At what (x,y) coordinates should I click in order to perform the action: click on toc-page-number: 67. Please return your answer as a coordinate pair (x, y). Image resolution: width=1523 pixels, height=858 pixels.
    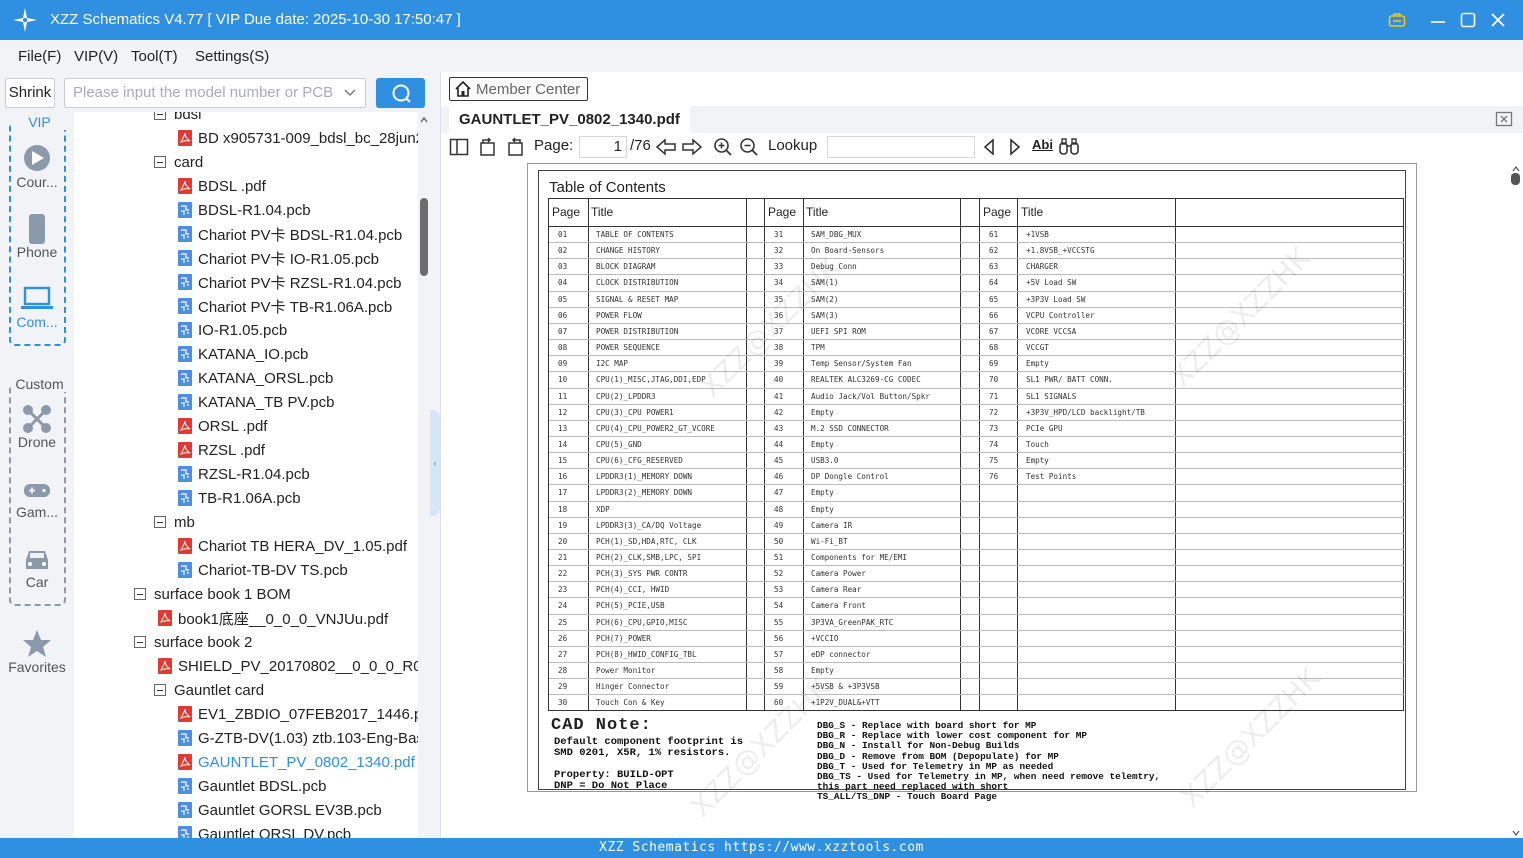
    Looking at the image, I should click on (993, 332).